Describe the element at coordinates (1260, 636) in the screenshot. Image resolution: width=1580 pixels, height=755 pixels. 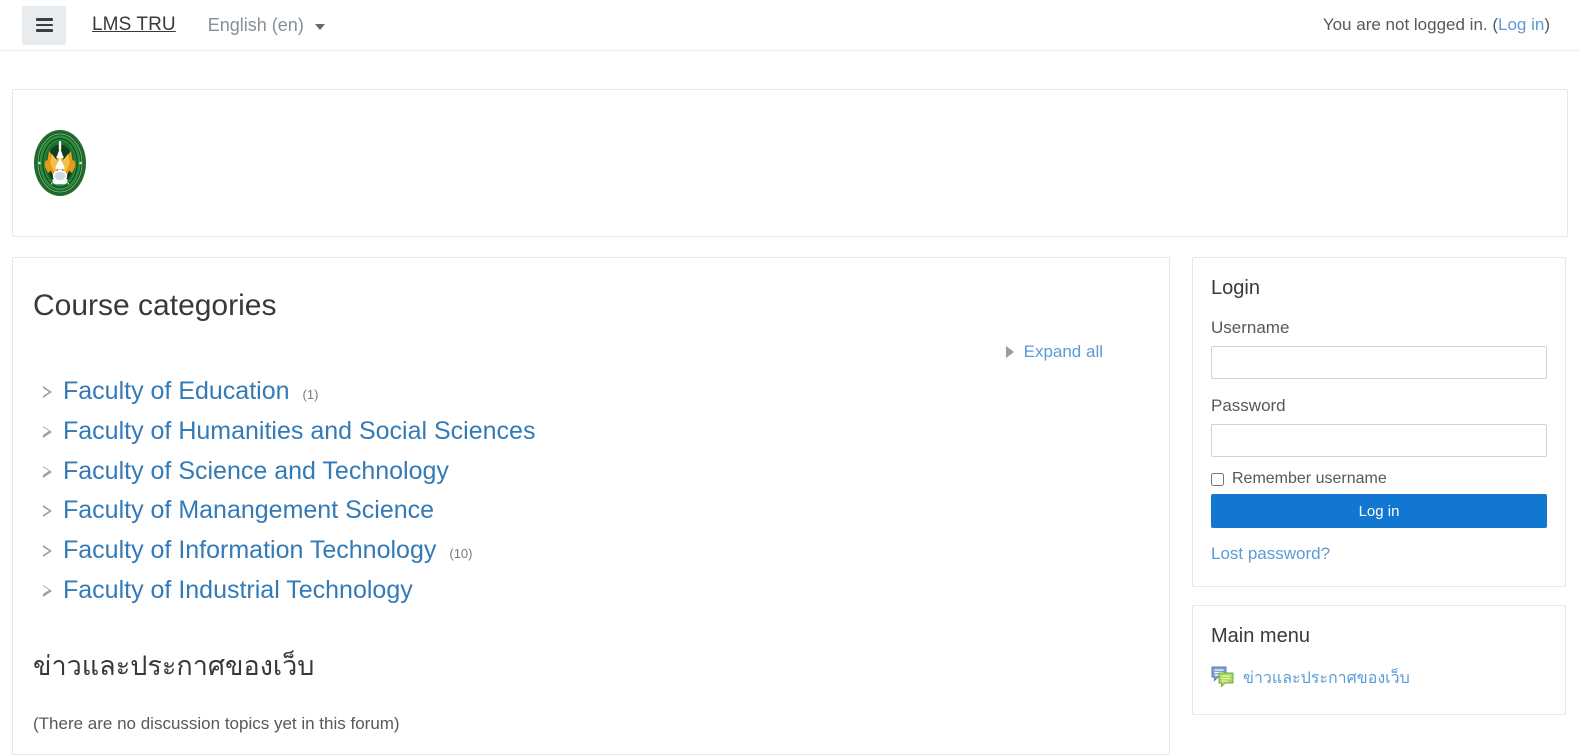
I see `main-menu-block-title: Main menu` at that location.